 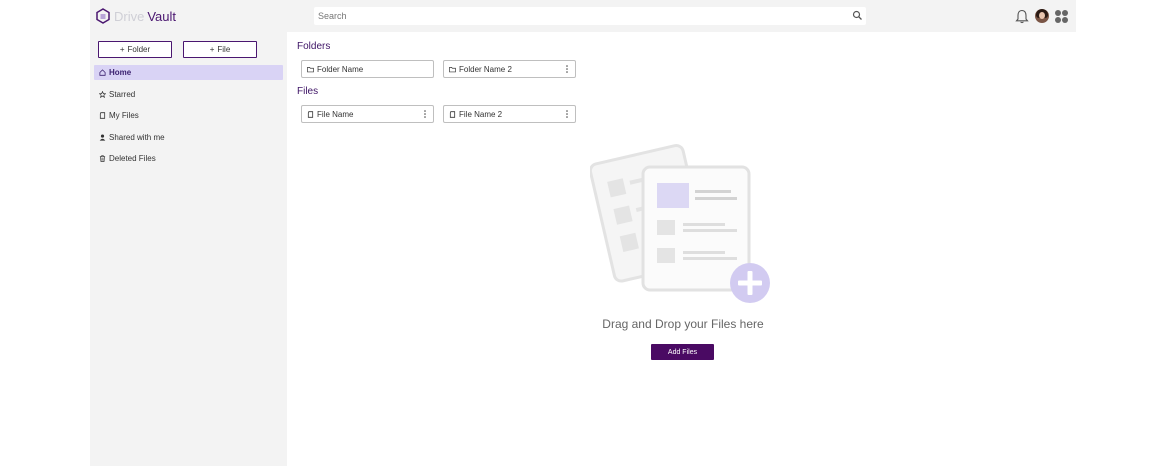 I want to click on upload-illustration-icon, so click(x=680, y=223).